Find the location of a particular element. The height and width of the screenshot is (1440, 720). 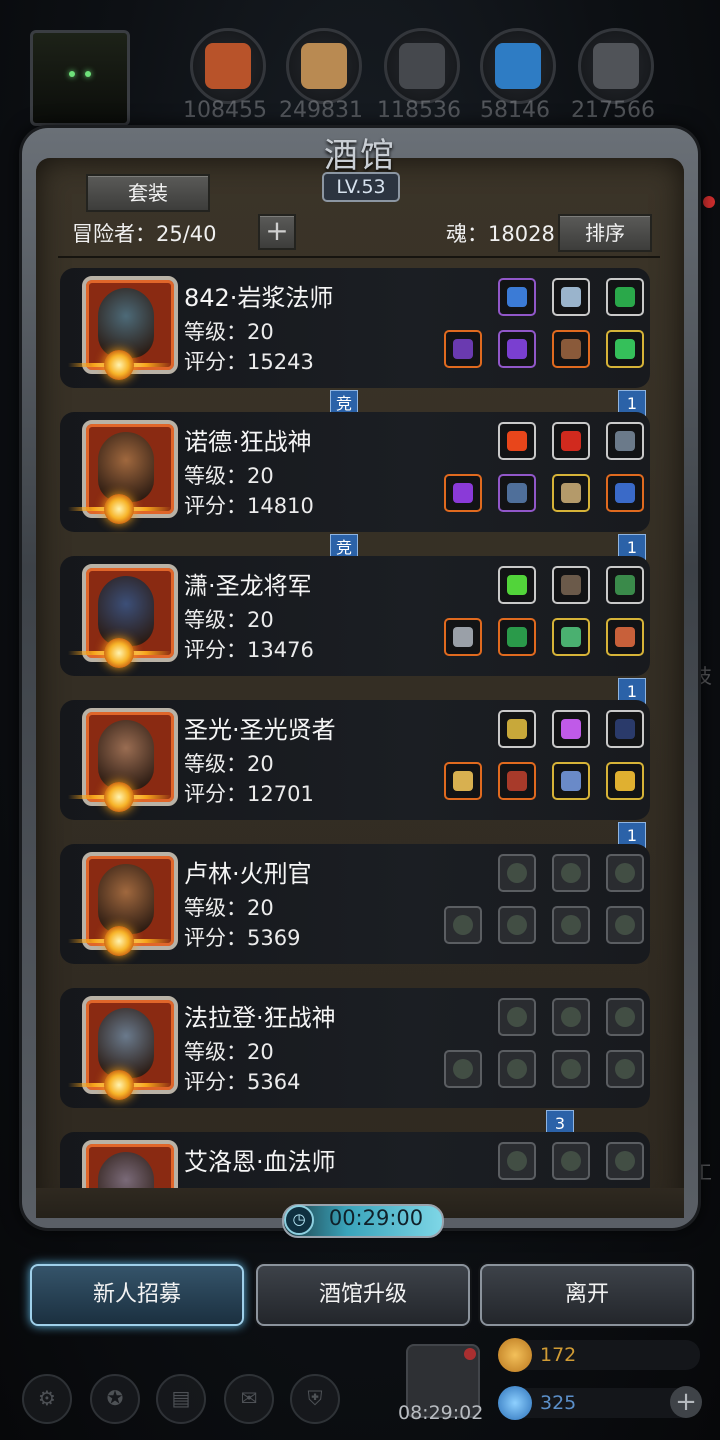

heart-icon is located at coordinates (625, 637).